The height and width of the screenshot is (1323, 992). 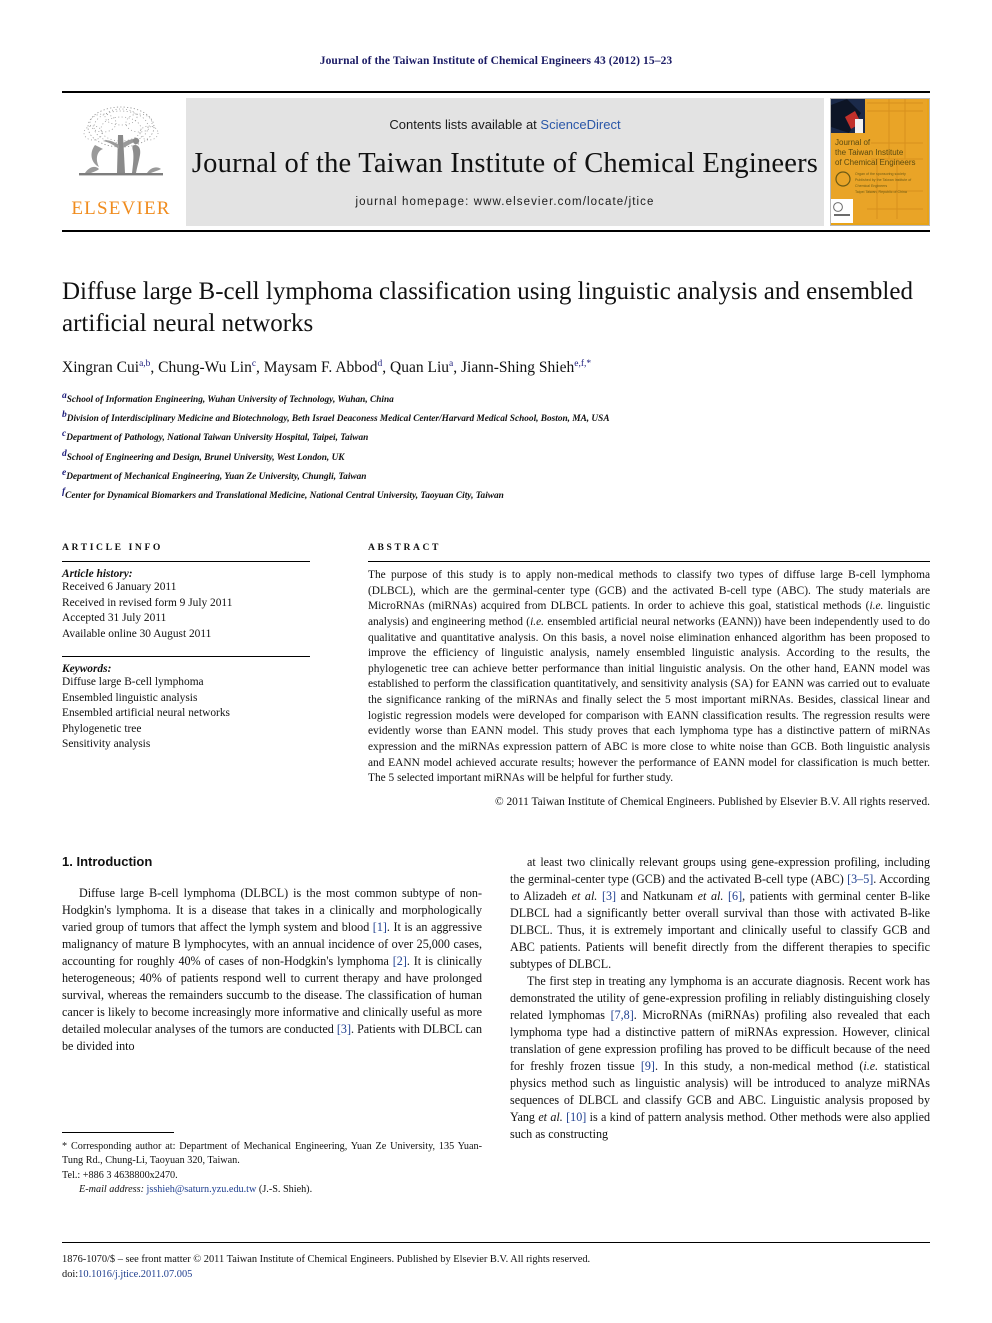 What do you see at coordinates (111, 1190) in the screenshot?
I see `email-address-label: E-mail address:` at bounding box center [111, 1190].